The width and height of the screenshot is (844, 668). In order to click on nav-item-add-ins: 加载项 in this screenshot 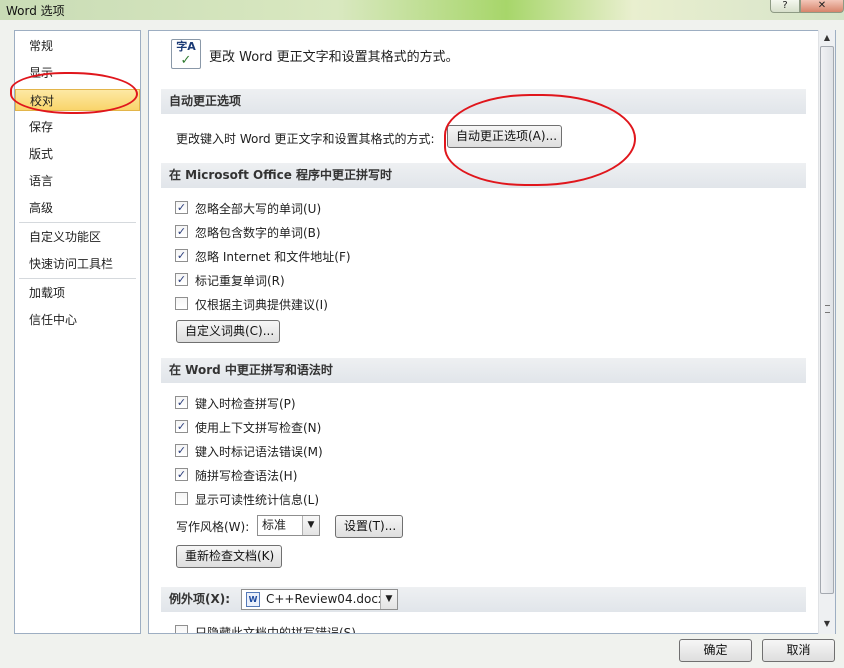, I will do `click(77, 293)`.